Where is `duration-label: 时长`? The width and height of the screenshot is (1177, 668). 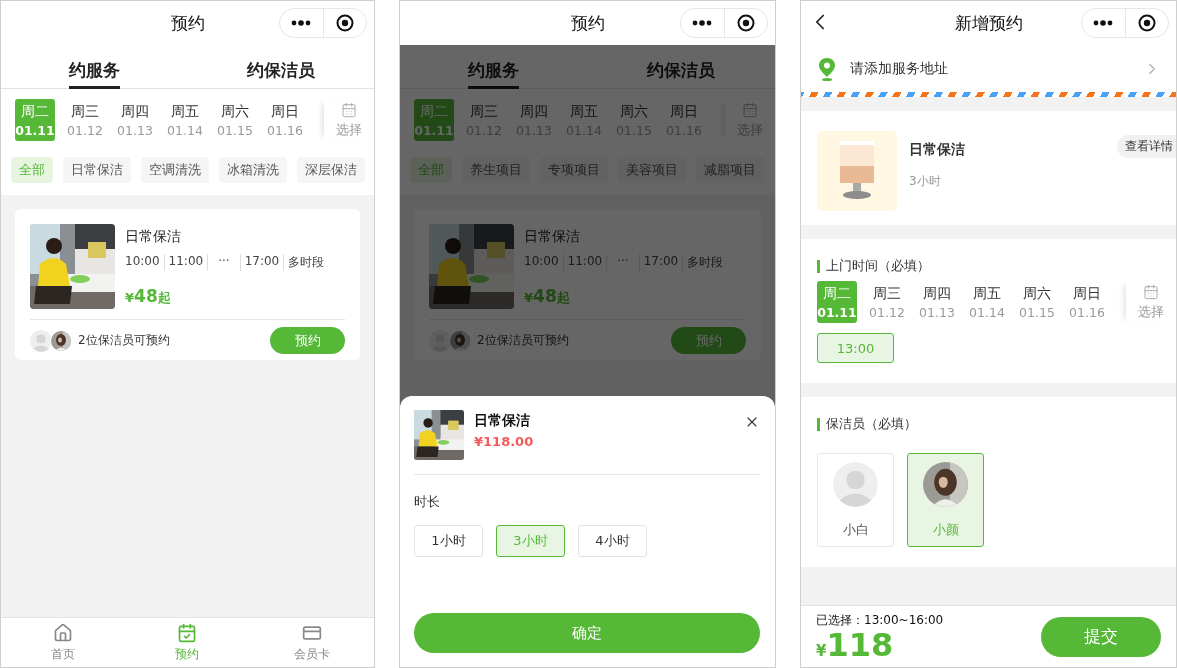
duration-label: 时长 is located at coordinates (427, 502).